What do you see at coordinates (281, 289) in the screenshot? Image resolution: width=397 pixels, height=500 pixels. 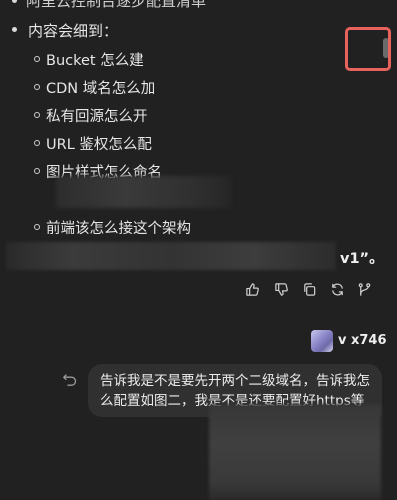 I see `thumbs-down-icon` at bounding box center [281, 289].